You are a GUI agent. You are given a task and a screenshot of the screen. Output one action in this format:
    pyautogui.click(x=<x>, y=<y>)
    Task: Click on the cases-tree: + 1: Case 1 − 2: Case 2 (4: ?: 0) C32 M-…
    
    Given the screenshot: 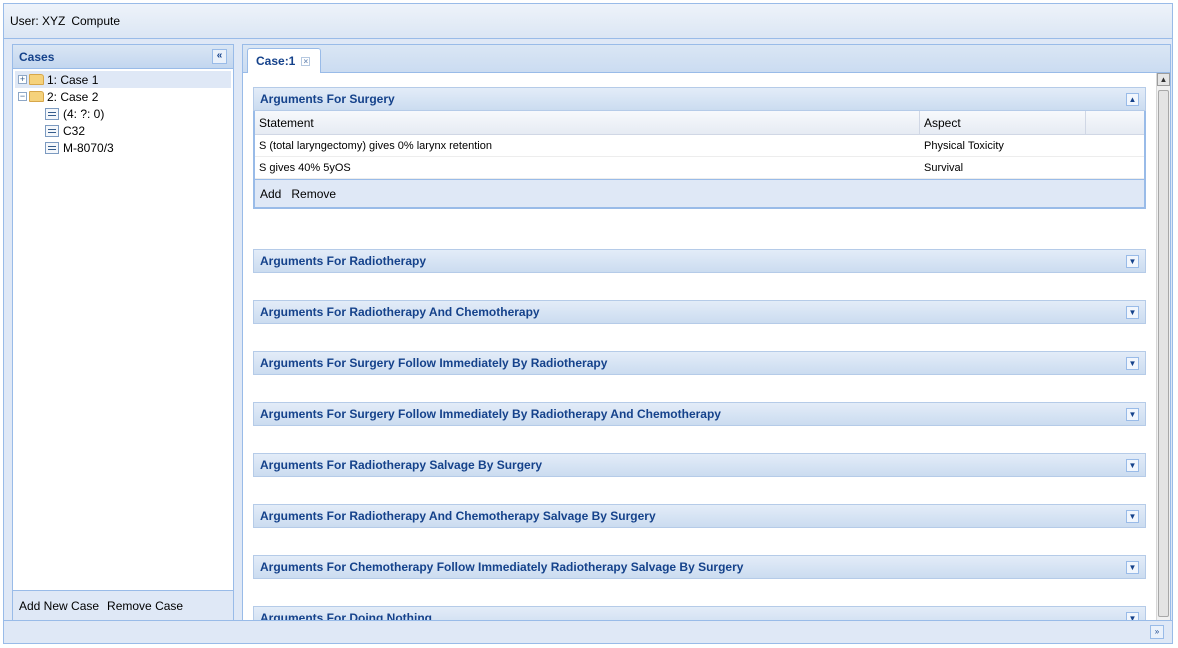 What is the action you would take?
    pyautogui.click(x=123, y=113)
    